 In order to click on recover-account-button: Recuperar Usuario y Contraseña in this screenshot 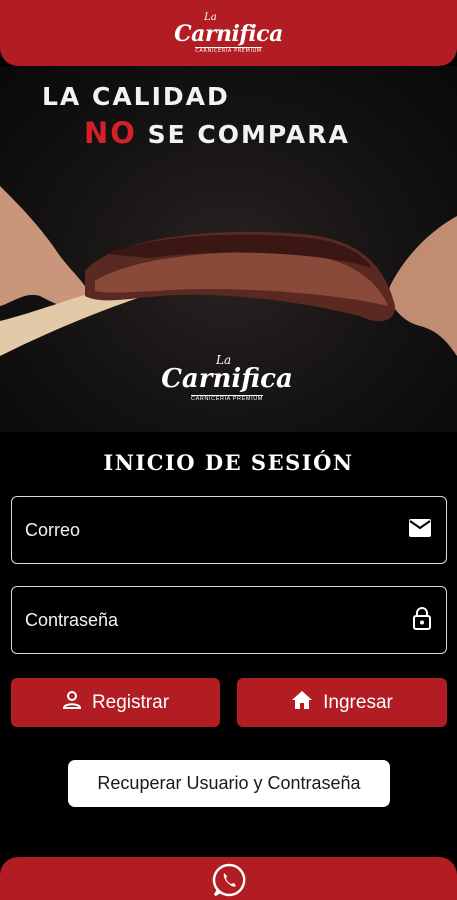, I will do `click(229, 783)`.